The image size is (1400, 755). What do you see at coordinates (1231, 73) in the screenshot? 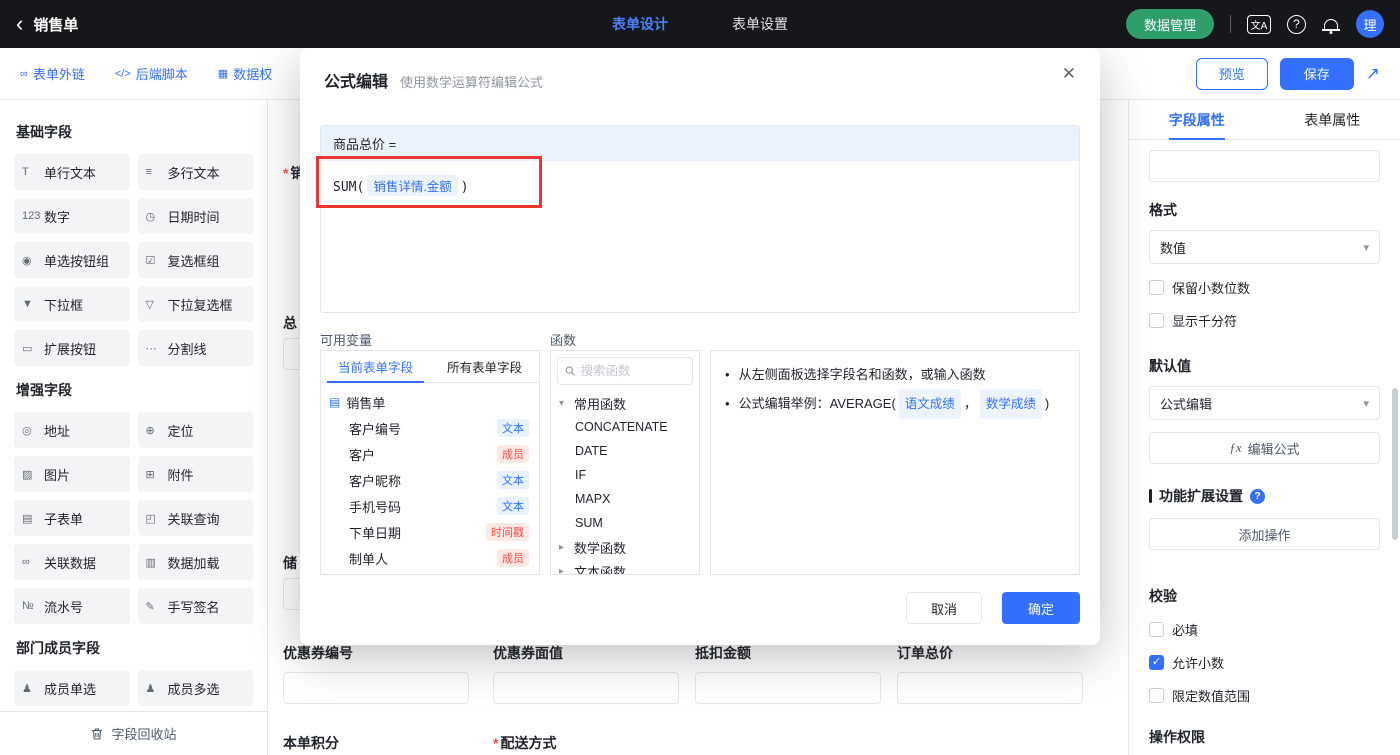
I see `preview-button: 预览` at bounding box center [1231, 73].